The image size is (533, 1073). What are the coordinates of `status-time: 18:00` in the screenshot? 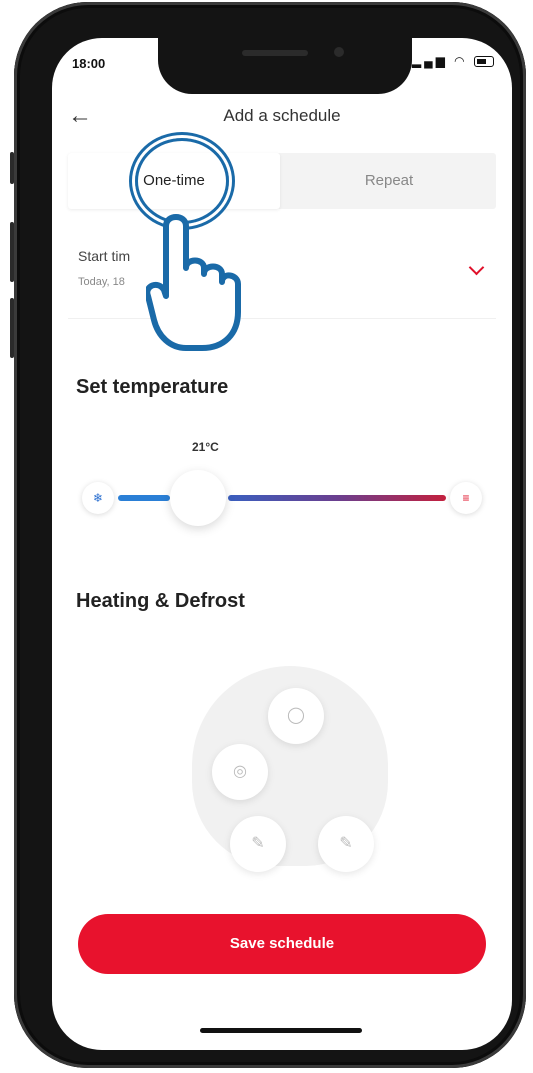 It's located at (89, 63).